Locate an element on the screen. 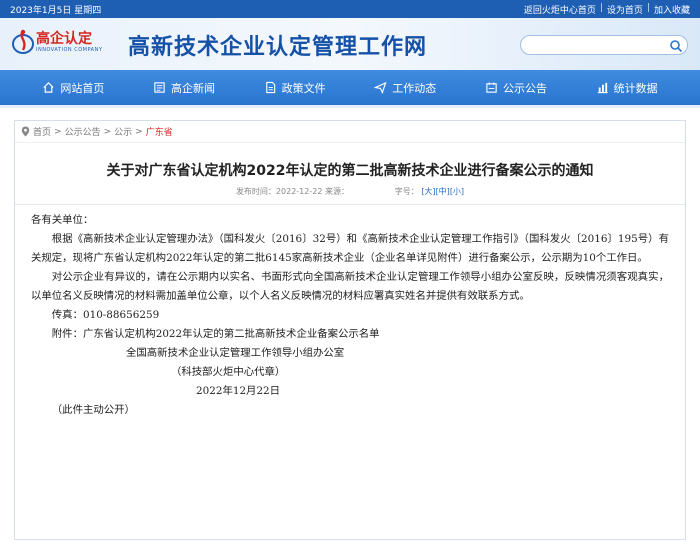 The width and height of the screenshot is (700, 547). breadcrumb: 首页 > 公示公告 > 公示 > 广东省 is located at coordinates (350, 132).